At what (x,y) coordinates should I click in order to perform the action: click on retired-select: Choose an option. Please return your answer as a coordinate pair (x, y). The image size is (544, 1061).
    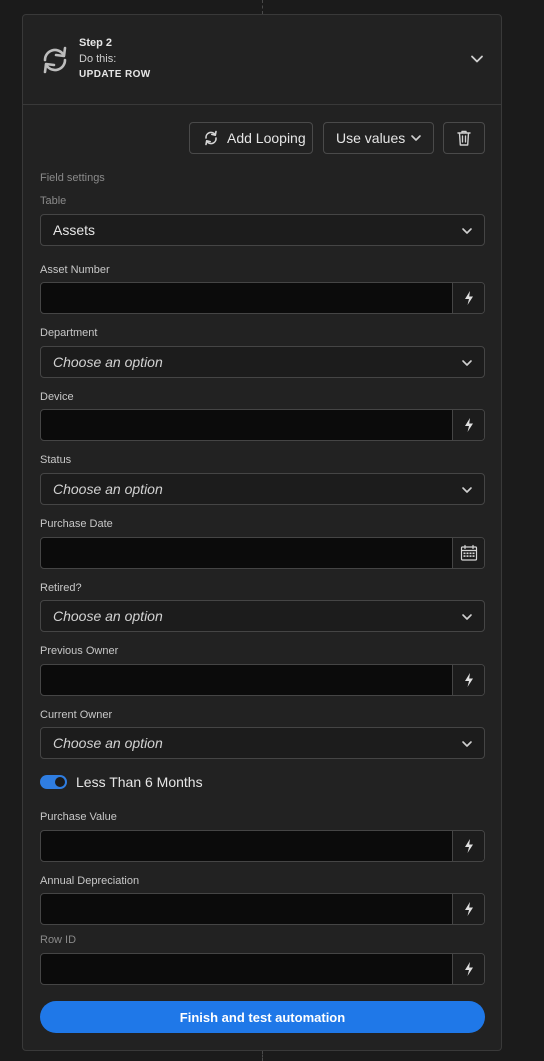
    Looking at the image, I should click on (262, 616).